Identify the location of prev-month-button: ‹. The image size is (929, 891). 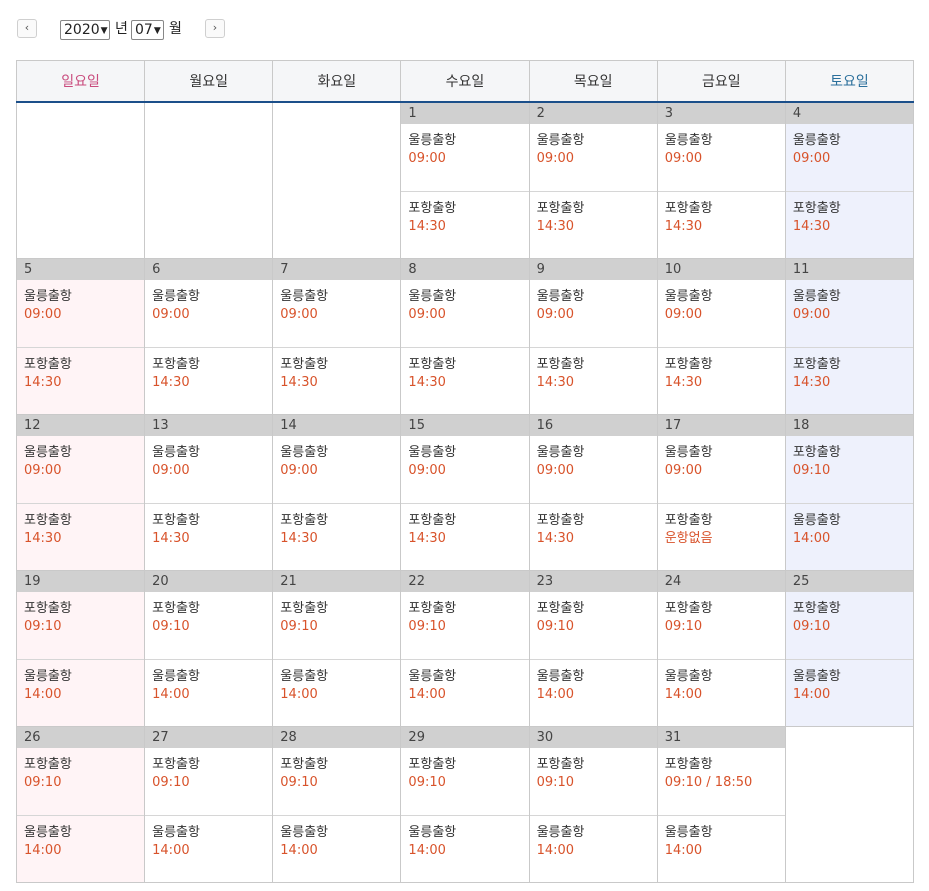
(27, 28).